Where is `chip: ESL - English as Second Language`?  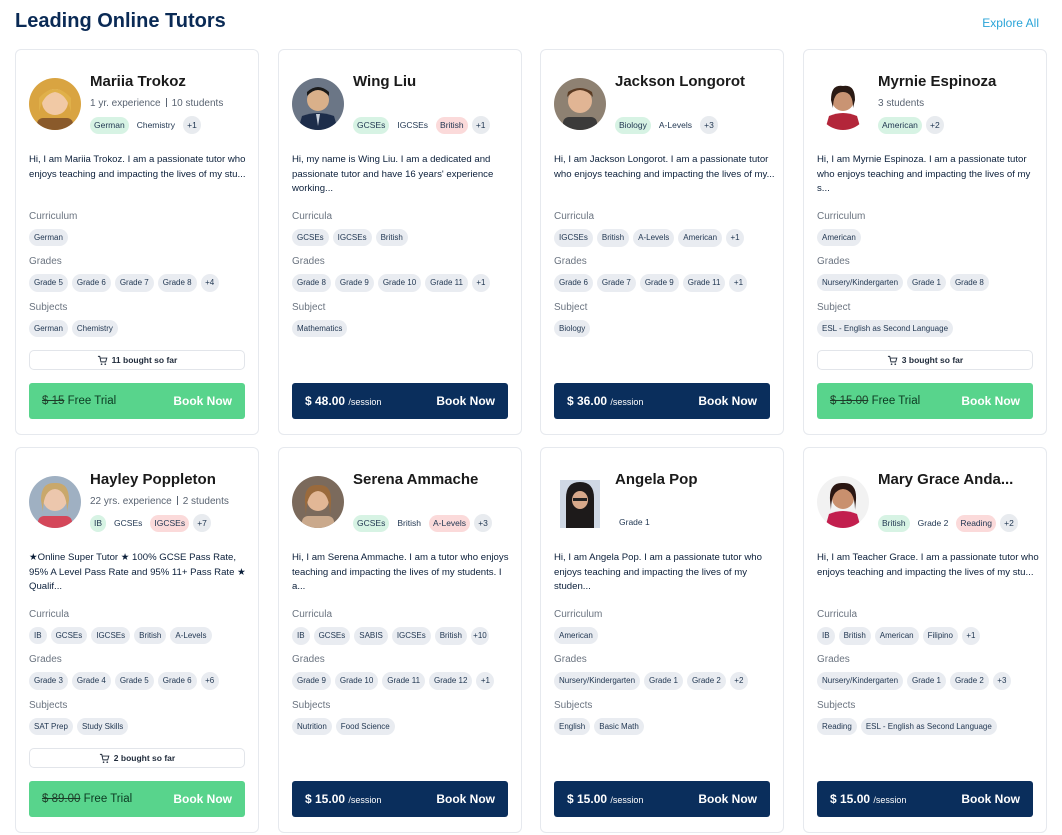
chip: ESL - English as Second Language is located at coordinates (885, 328).